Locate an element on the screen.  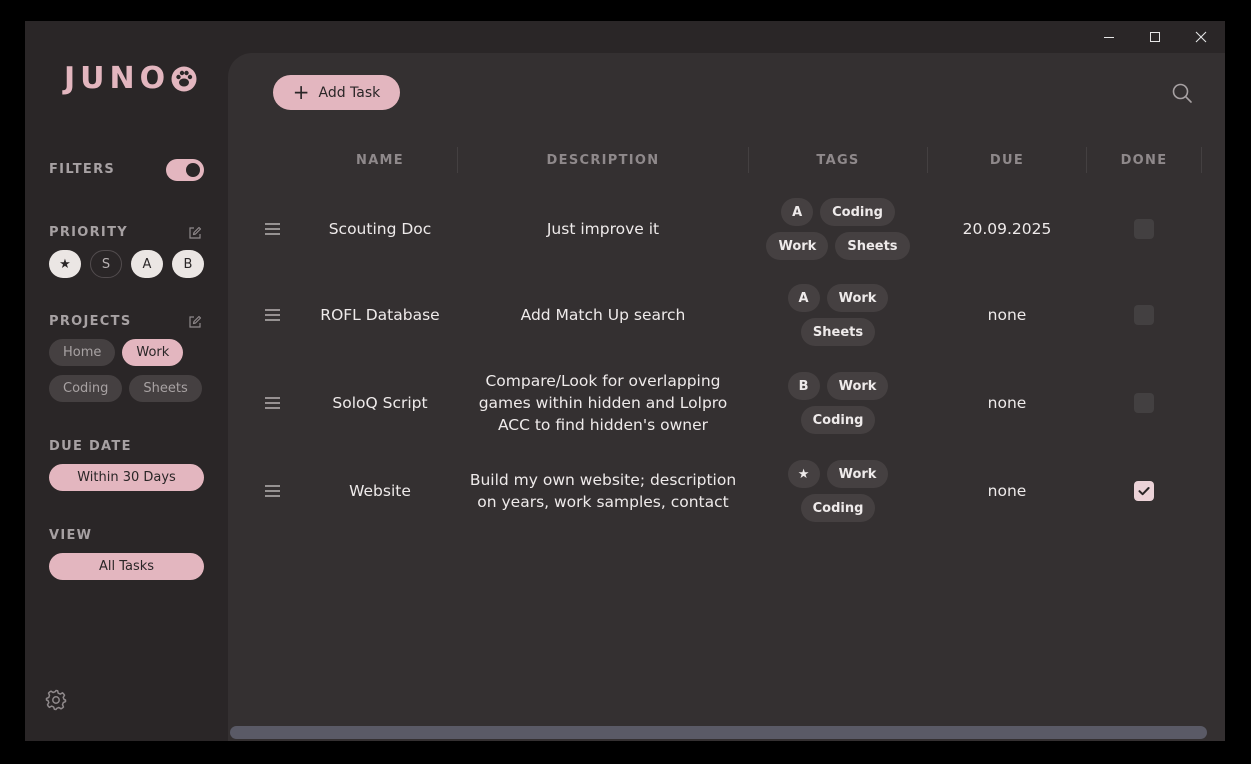
priority-options: ★ S A B is located at coordinates (126, 264).